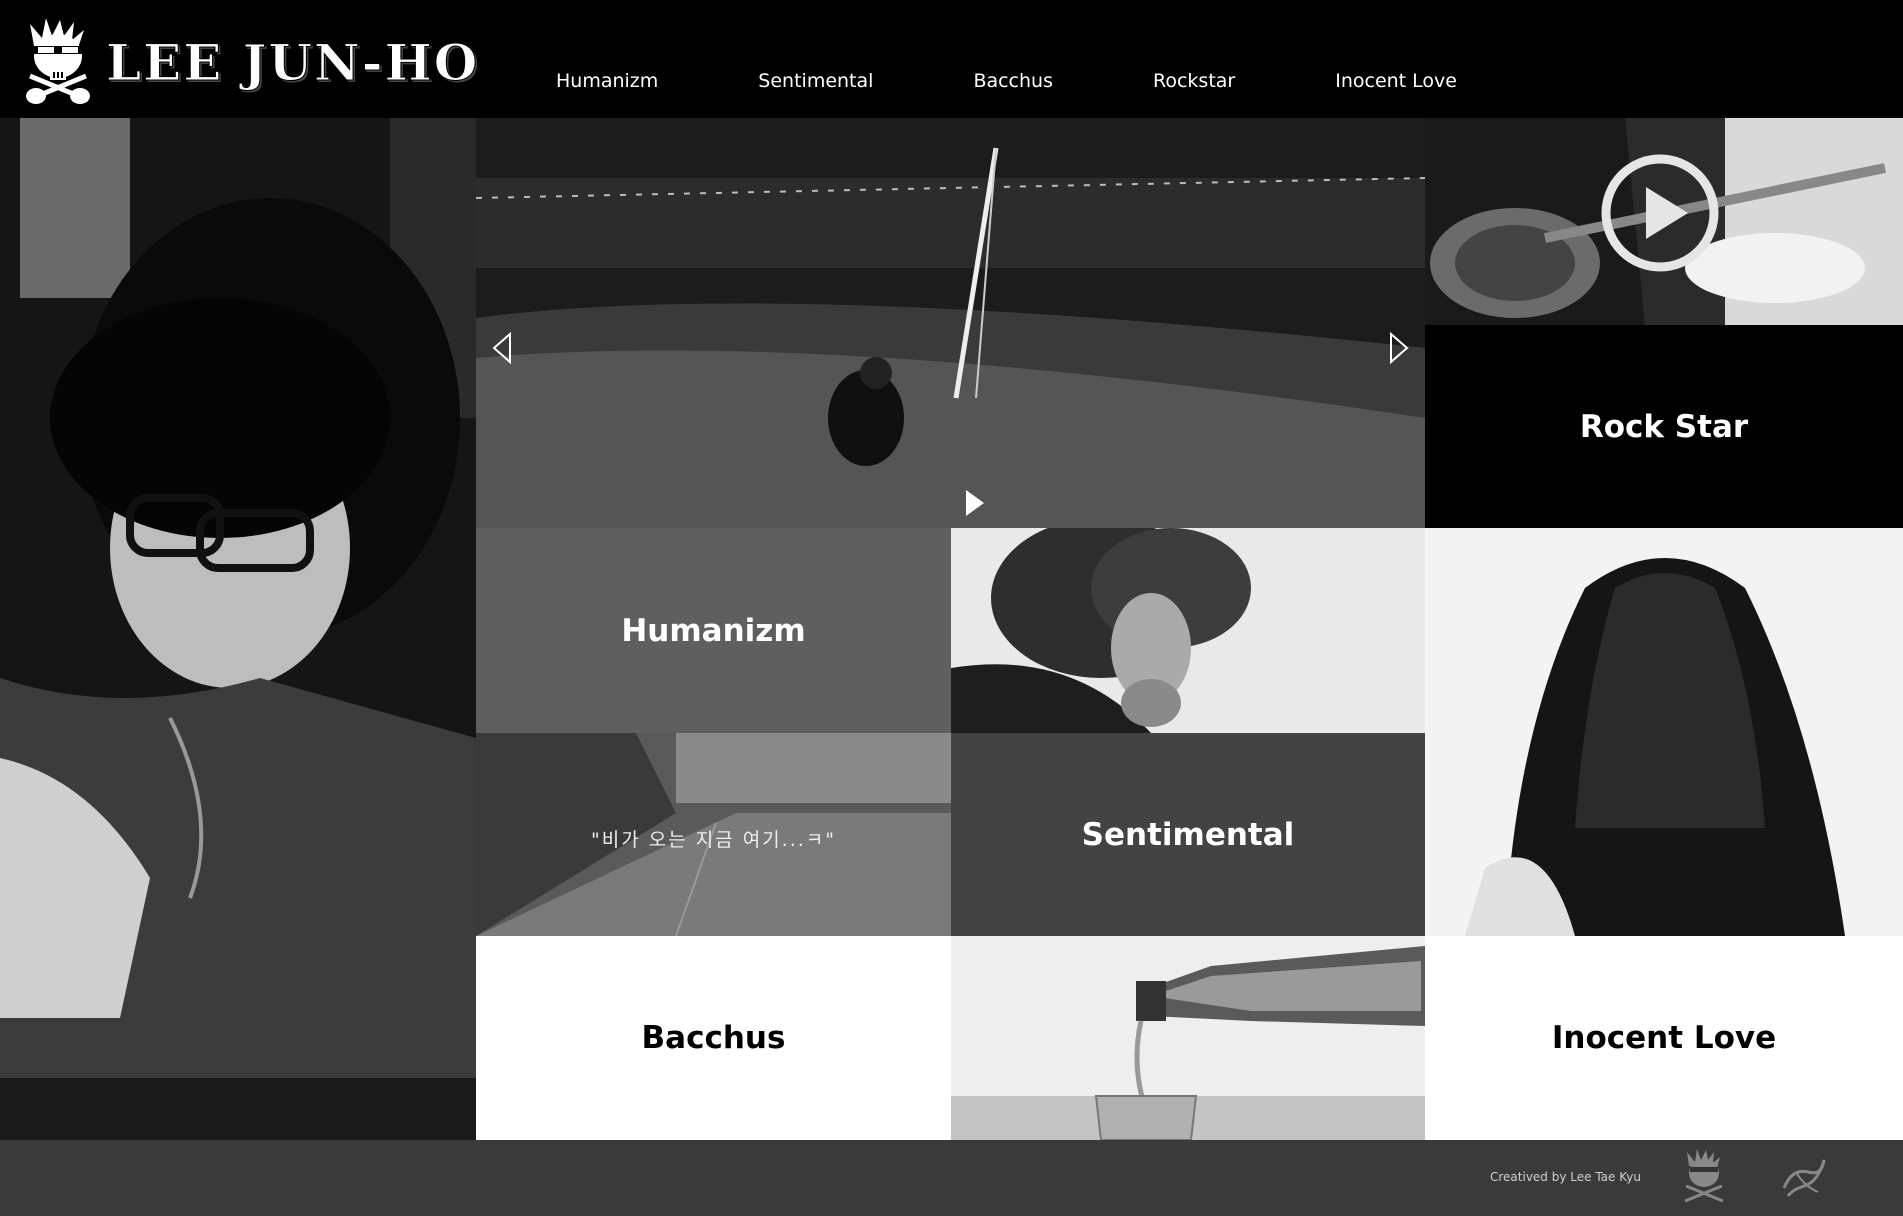 This screenshot has height=1216, width=1903. I want to click on slider-prev-button, so click(501, 348).